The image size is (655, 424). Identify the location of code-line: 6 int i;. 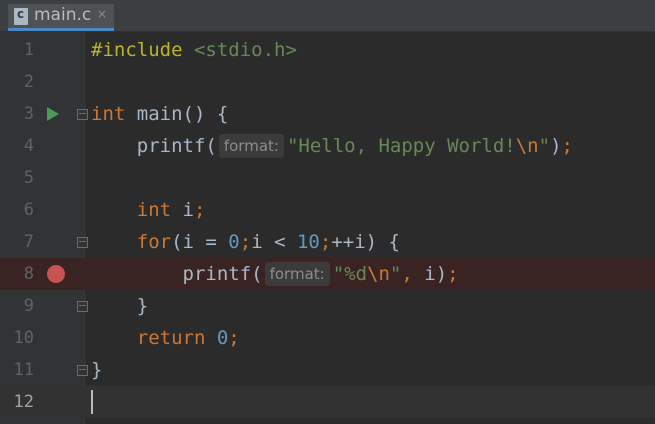
(327, 210).